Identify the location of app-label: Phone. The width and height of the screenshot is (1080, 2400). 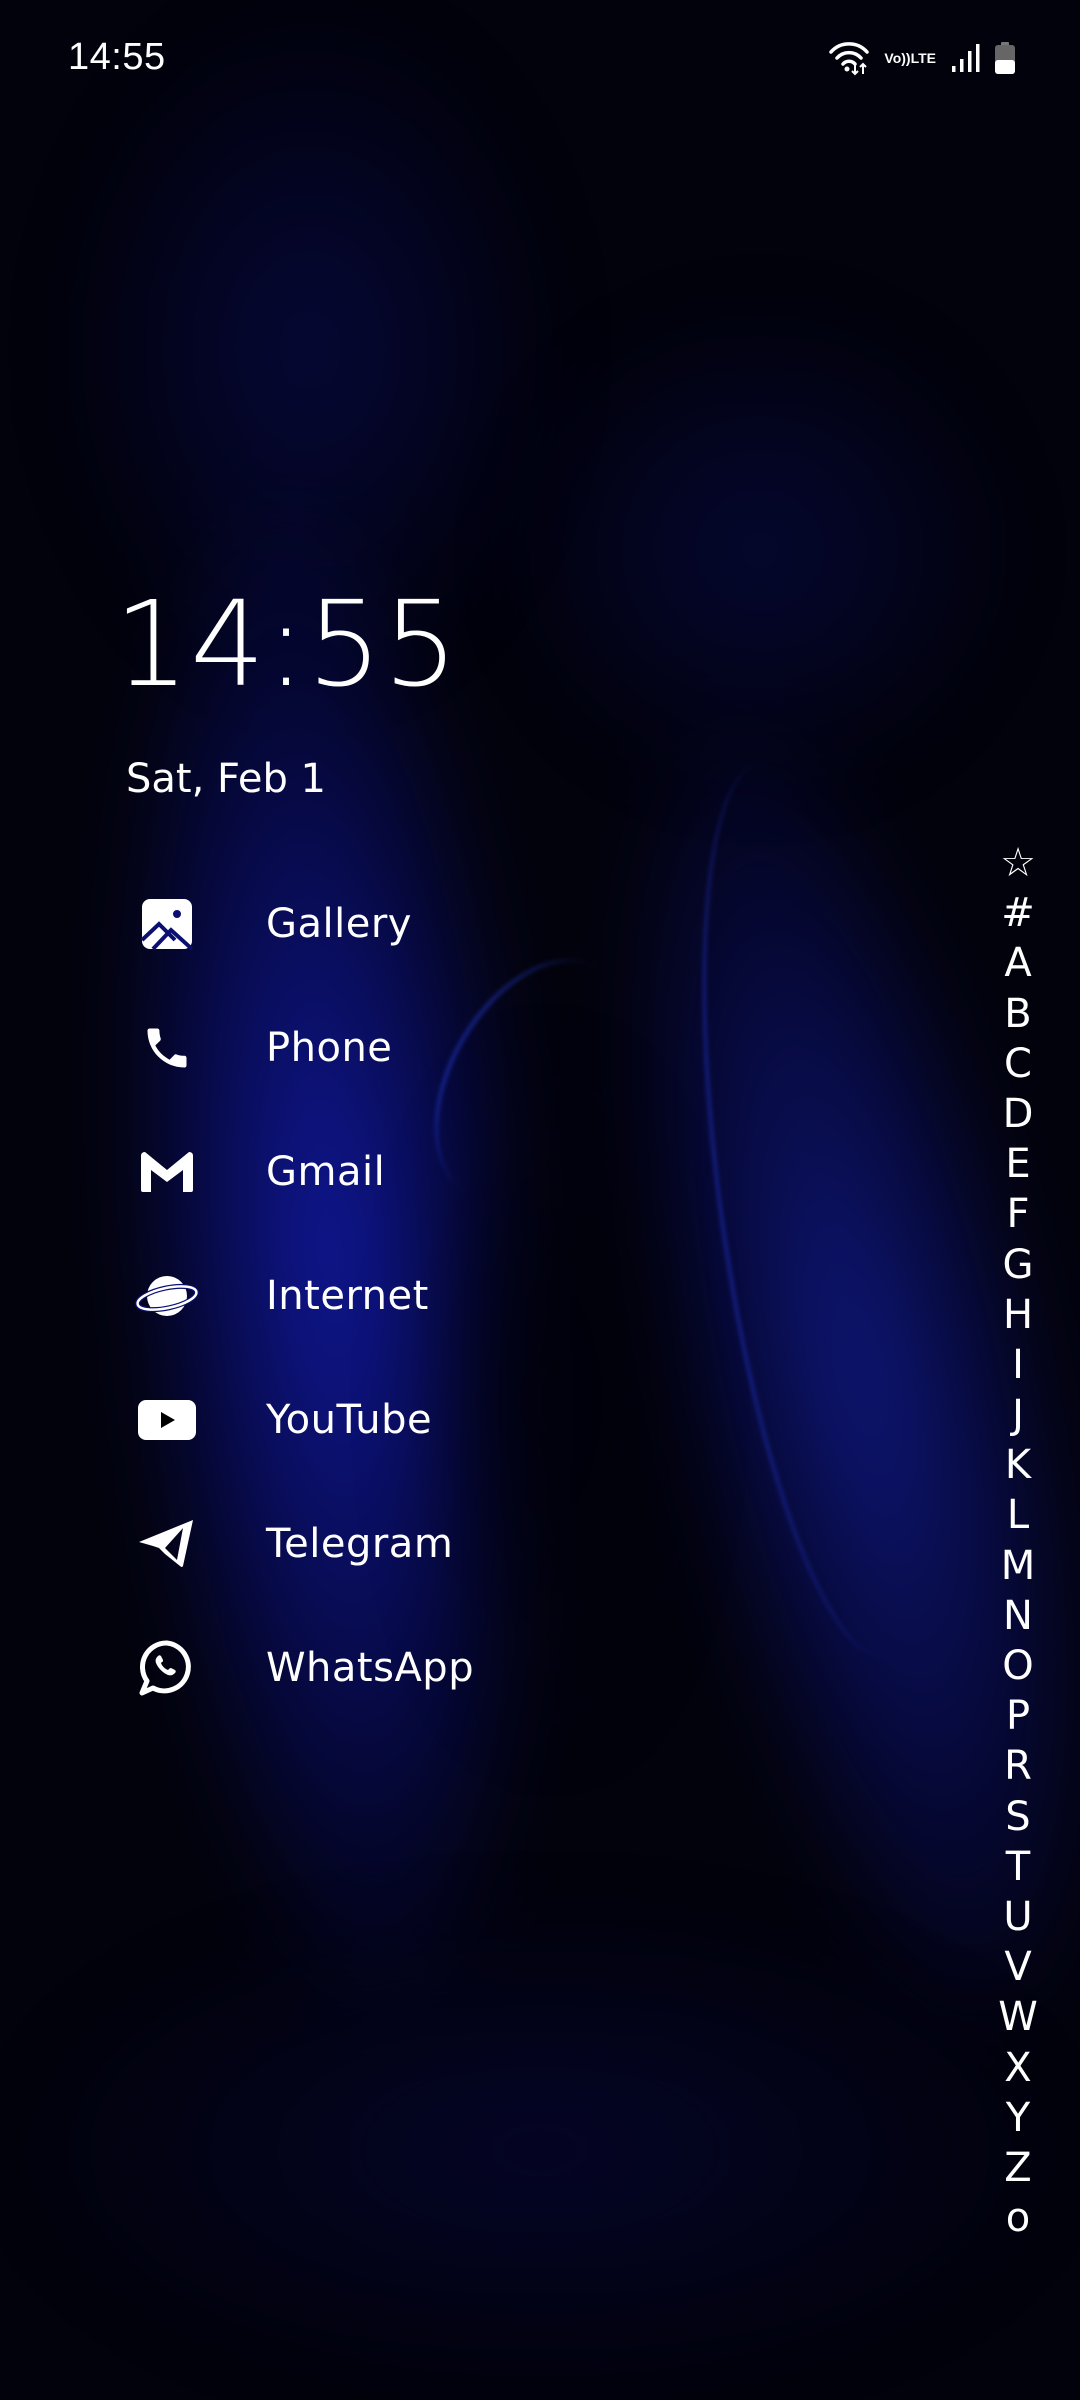
(329, 1048).